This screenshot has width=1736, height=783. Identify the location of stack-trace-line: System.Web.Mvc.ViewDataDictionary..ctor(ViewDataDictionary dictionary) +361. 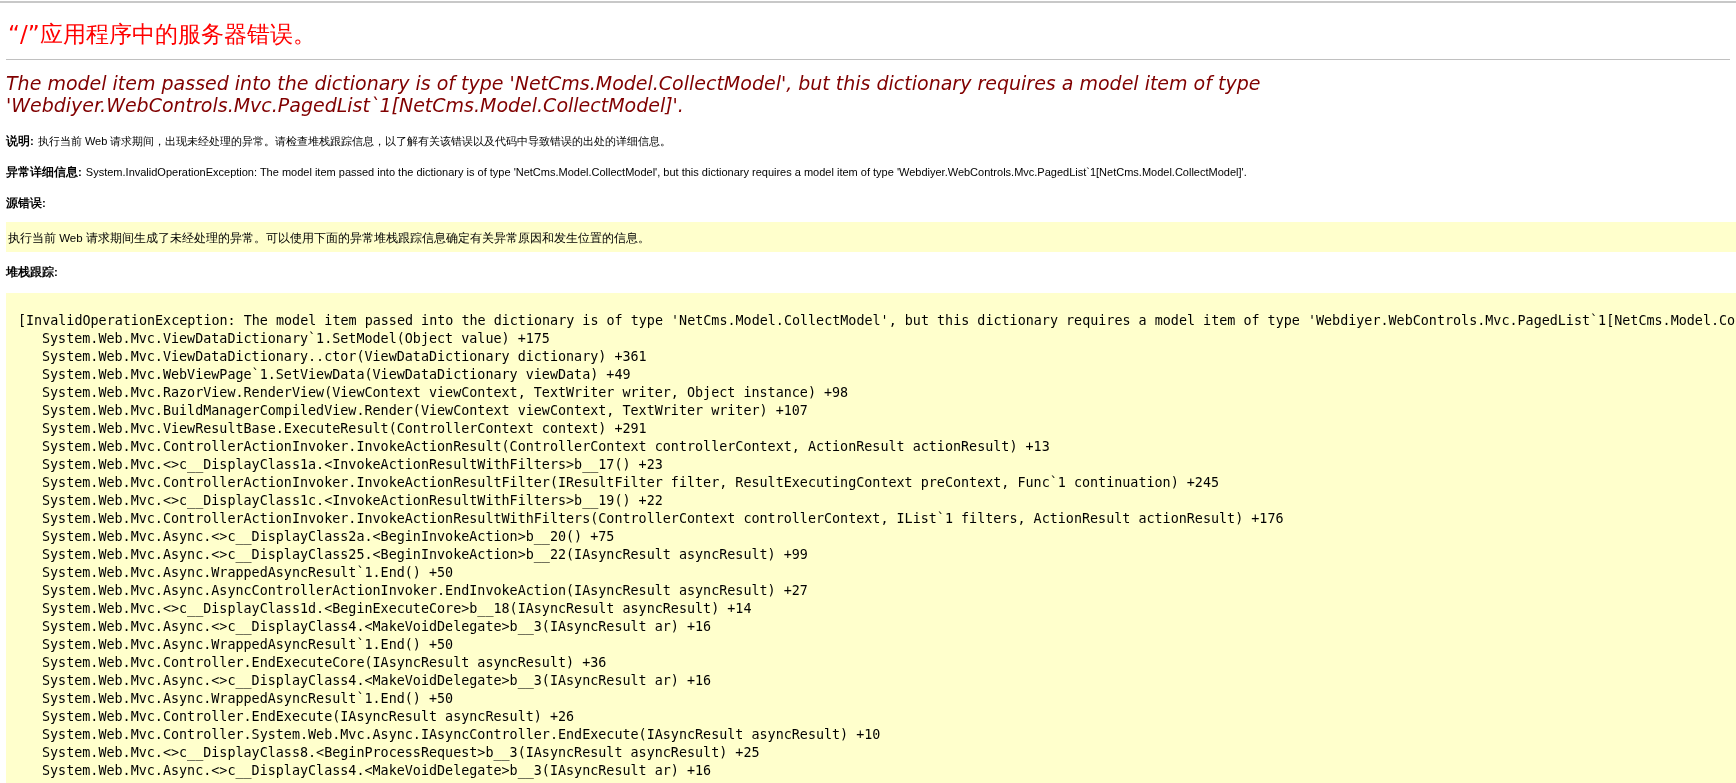
(344, 357).